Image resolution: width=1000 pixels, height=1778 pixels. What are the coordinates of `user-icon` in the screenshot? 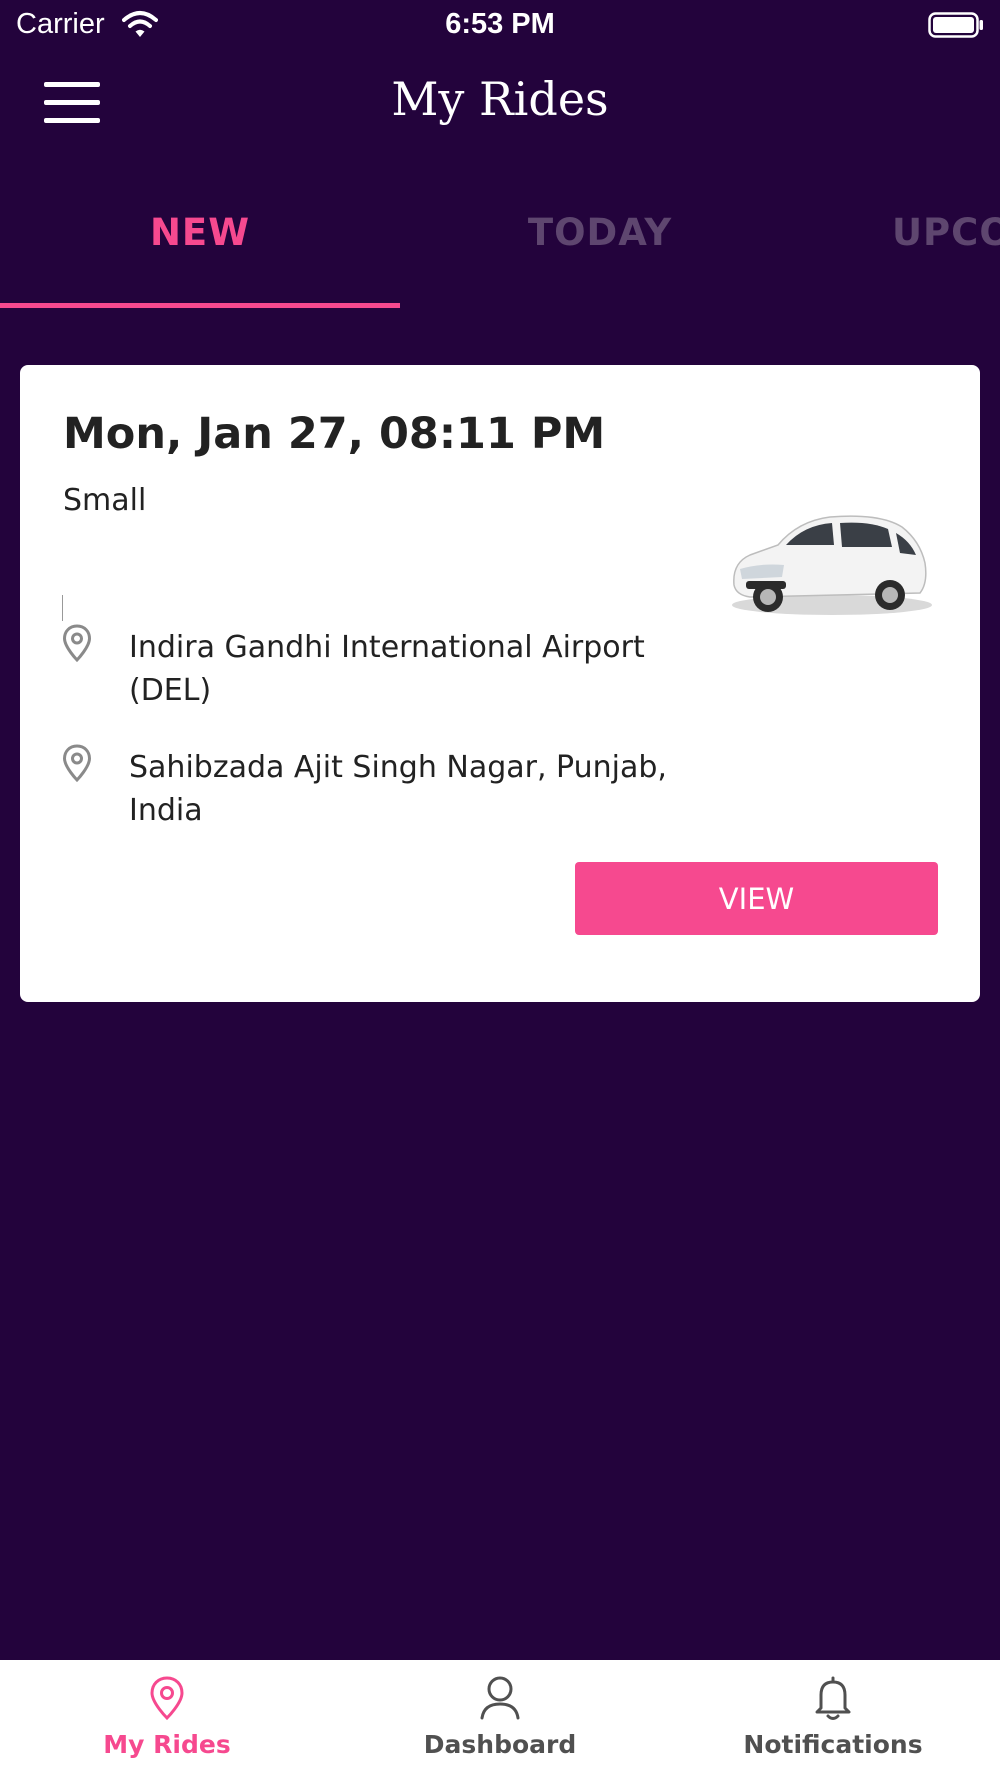 It's located at (500, 1698).